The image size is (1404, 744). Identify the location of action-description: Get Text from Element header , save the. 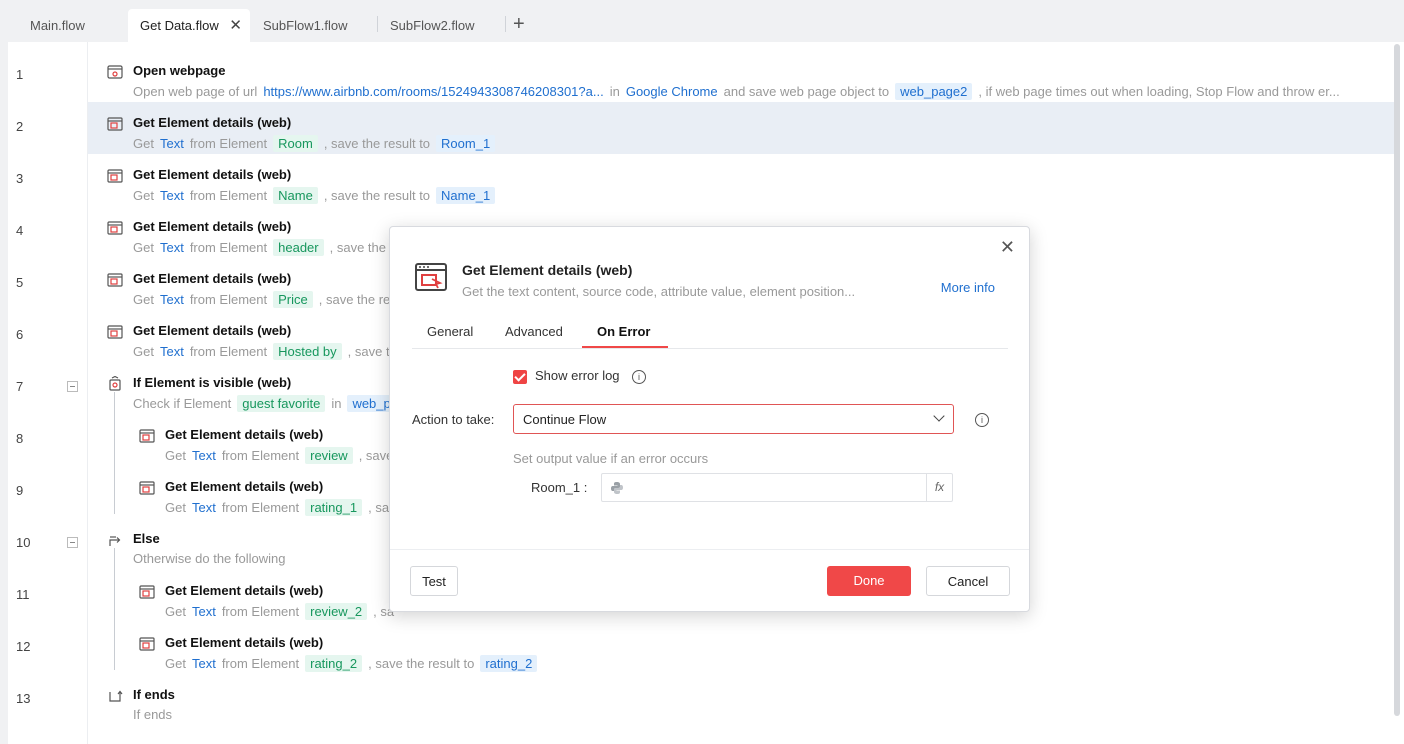
(262, 247).